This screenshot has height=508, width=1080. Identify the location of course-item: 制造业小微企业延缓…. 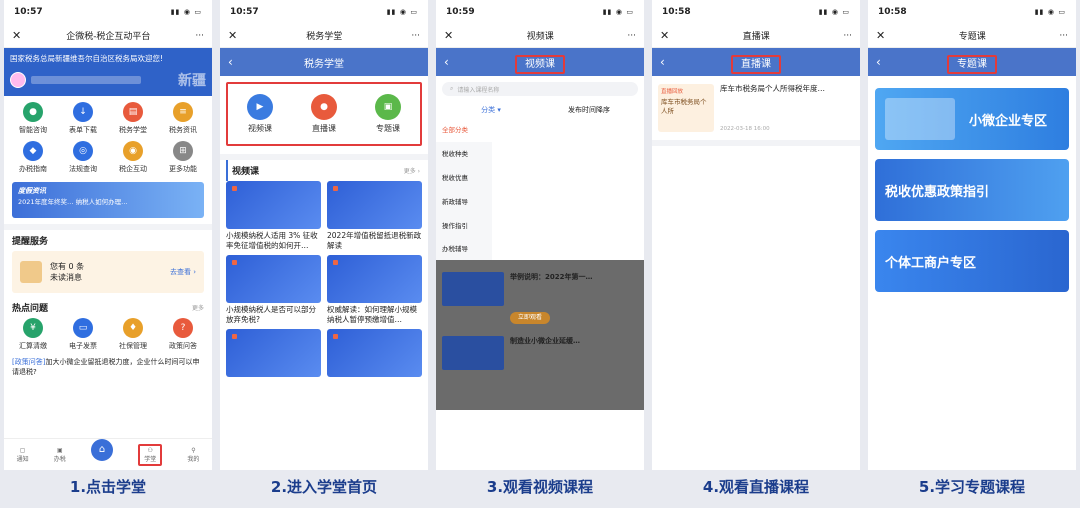
(540, 353).